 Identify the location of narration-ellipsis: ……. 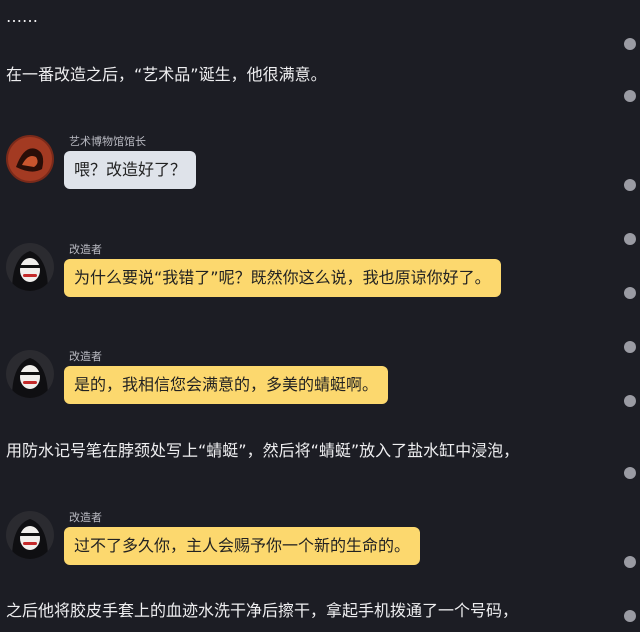
(22, 16).